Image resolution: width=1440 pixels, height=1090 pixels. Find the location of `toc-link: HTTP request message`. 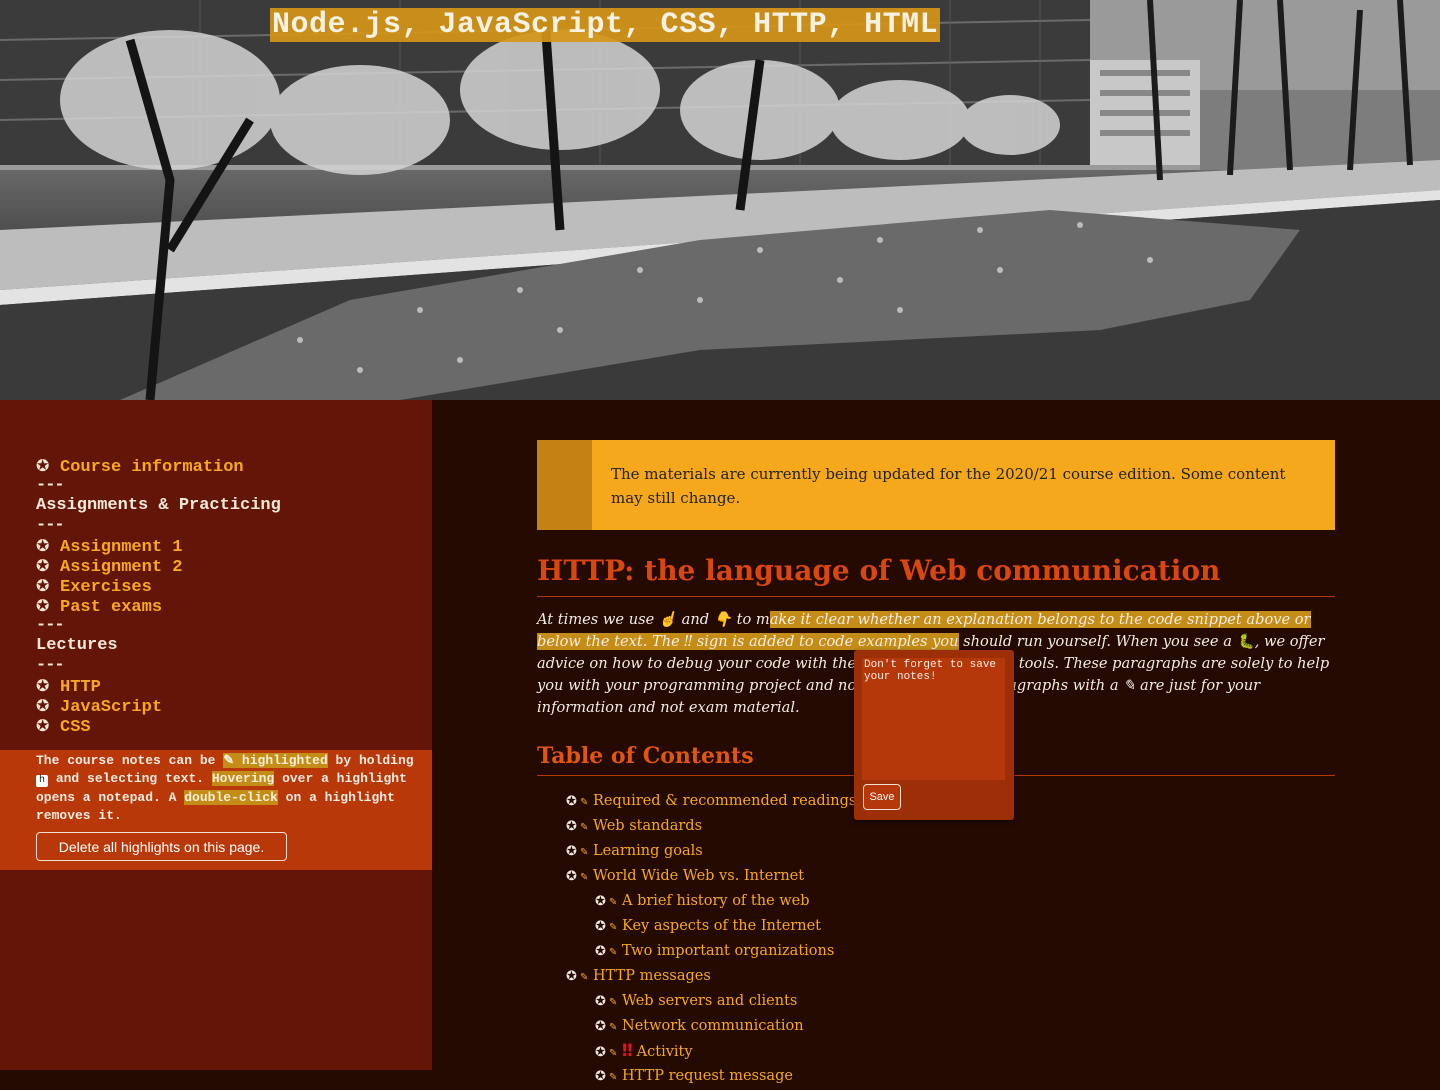

toc-link: HTTP request message is located at coordinates (707, 1076).